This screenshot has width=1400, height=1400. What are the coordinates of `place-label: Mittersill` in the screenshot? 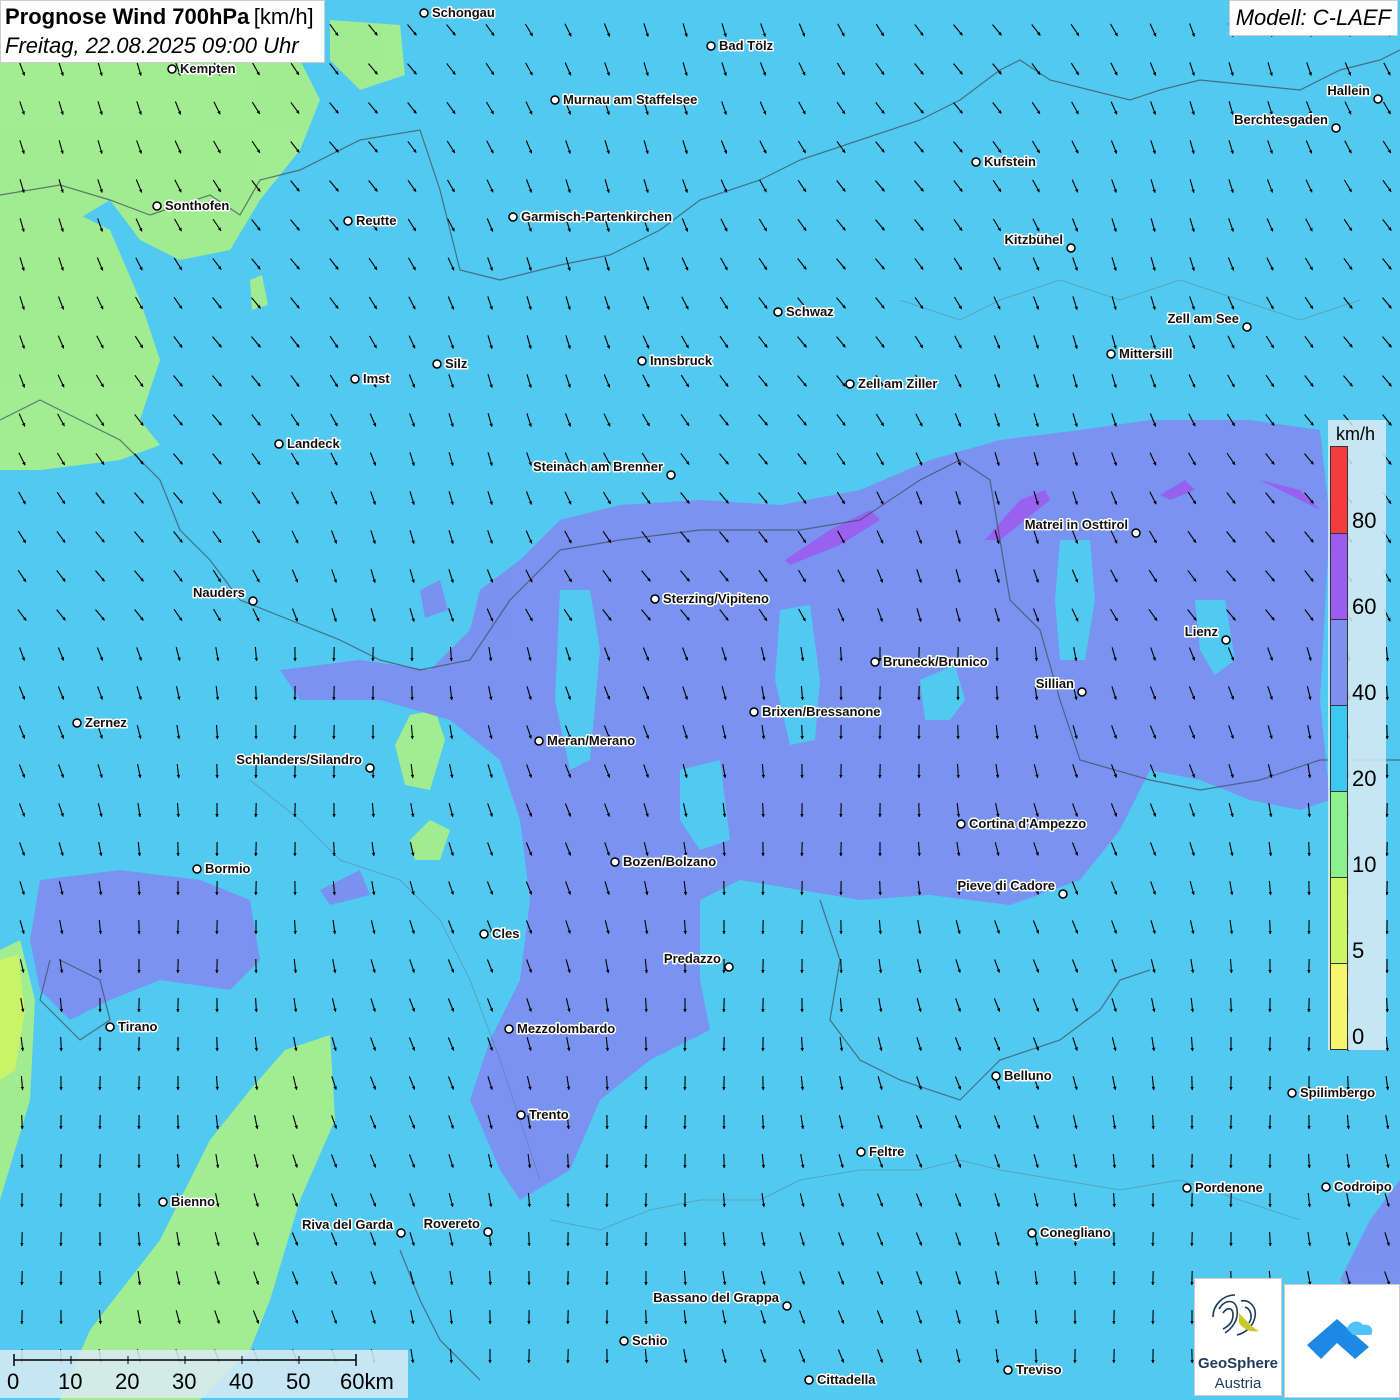 It's located at (1145, 353).